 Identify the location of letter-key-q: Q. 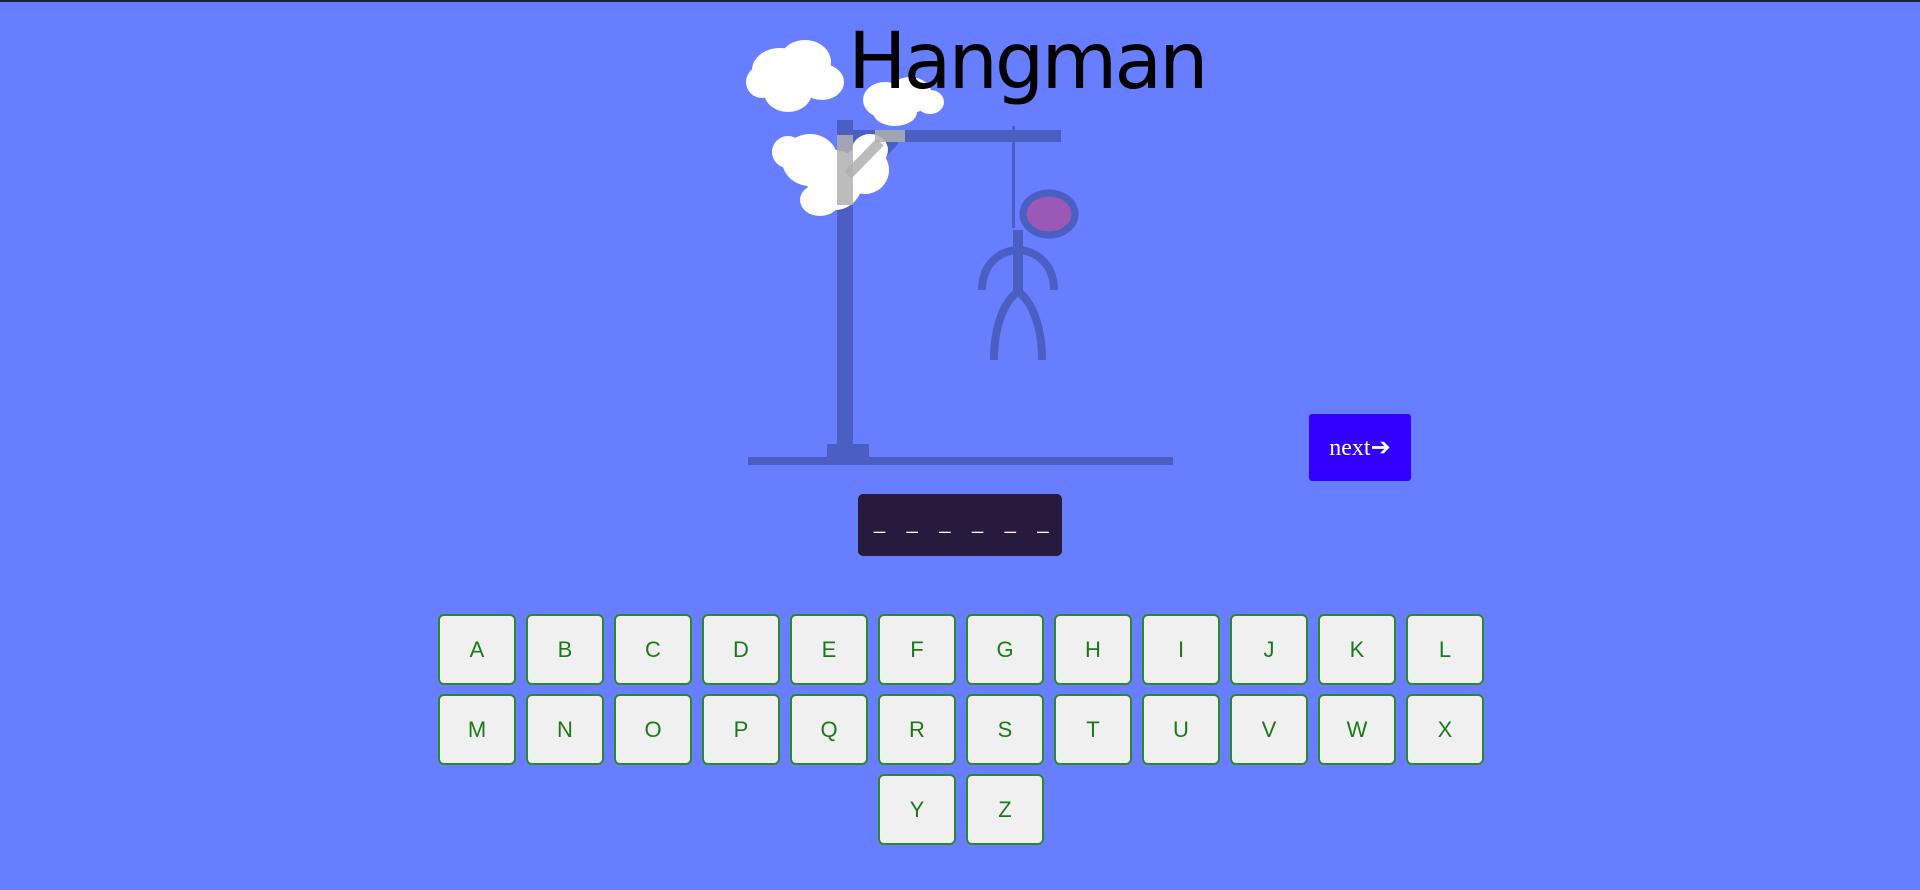
(829, 729).